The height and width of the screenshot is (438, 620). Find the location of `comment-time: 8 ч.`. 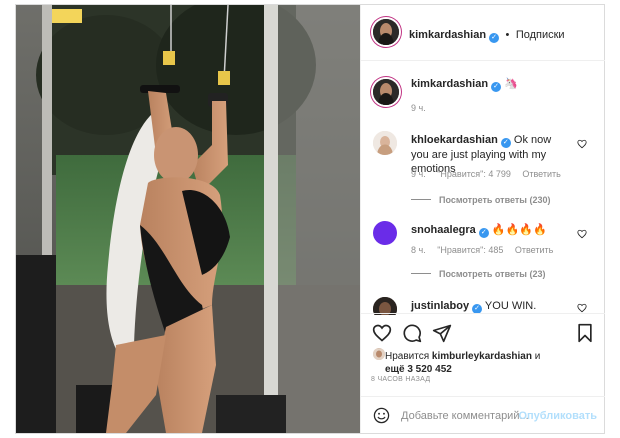

comment-time: 8 ч. is located at coordinates (418, 250).